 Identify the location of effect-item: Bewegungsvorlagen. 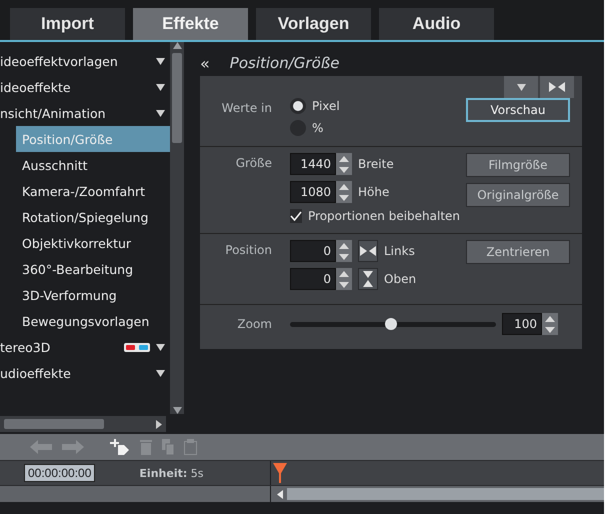
(93, 321).